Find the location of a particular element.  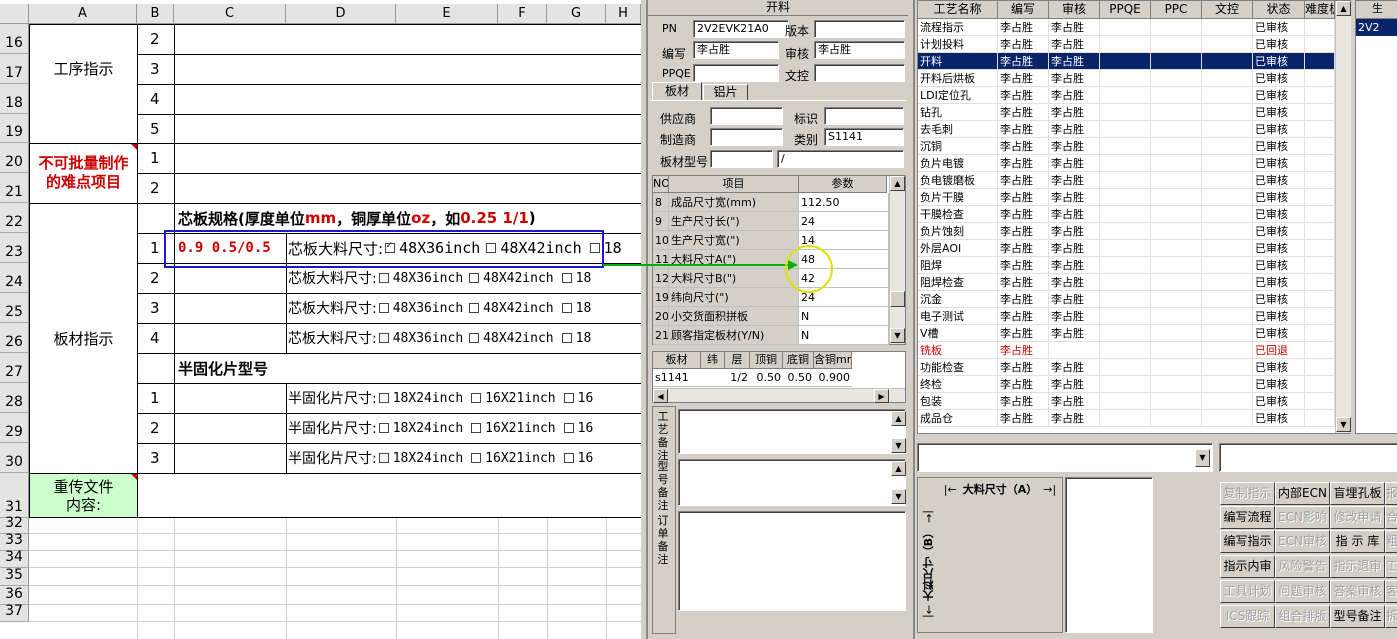

process-row-name: 开料 is located at coordinates (958, 61).